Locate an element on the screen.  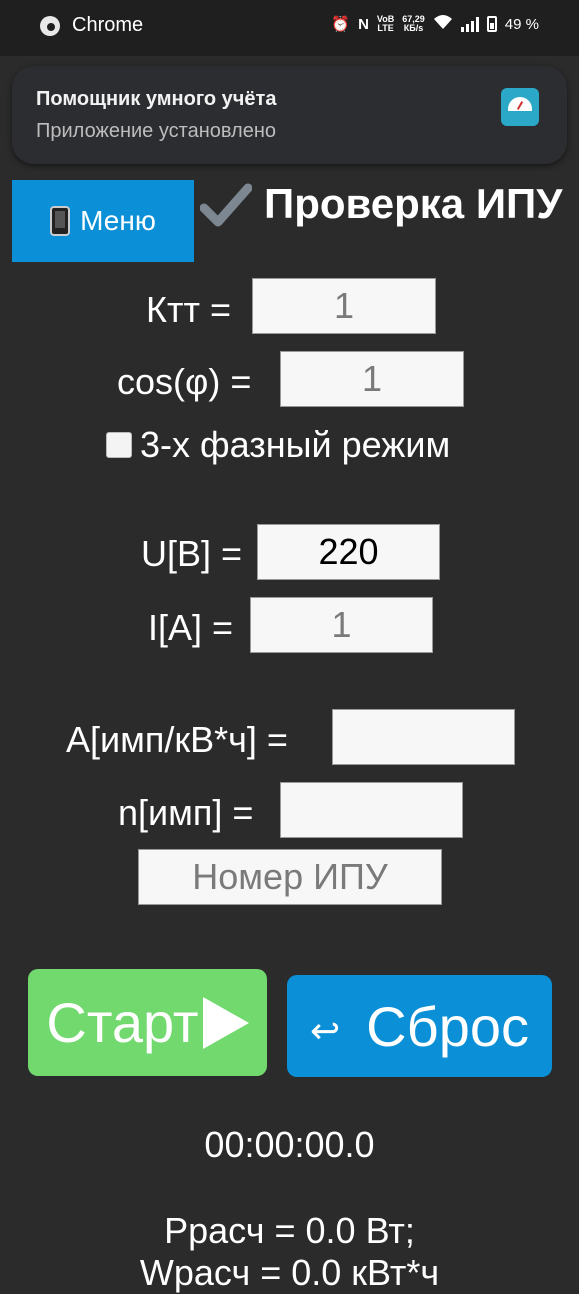
battery-level: 49 % is located at coordinates (521, 24).